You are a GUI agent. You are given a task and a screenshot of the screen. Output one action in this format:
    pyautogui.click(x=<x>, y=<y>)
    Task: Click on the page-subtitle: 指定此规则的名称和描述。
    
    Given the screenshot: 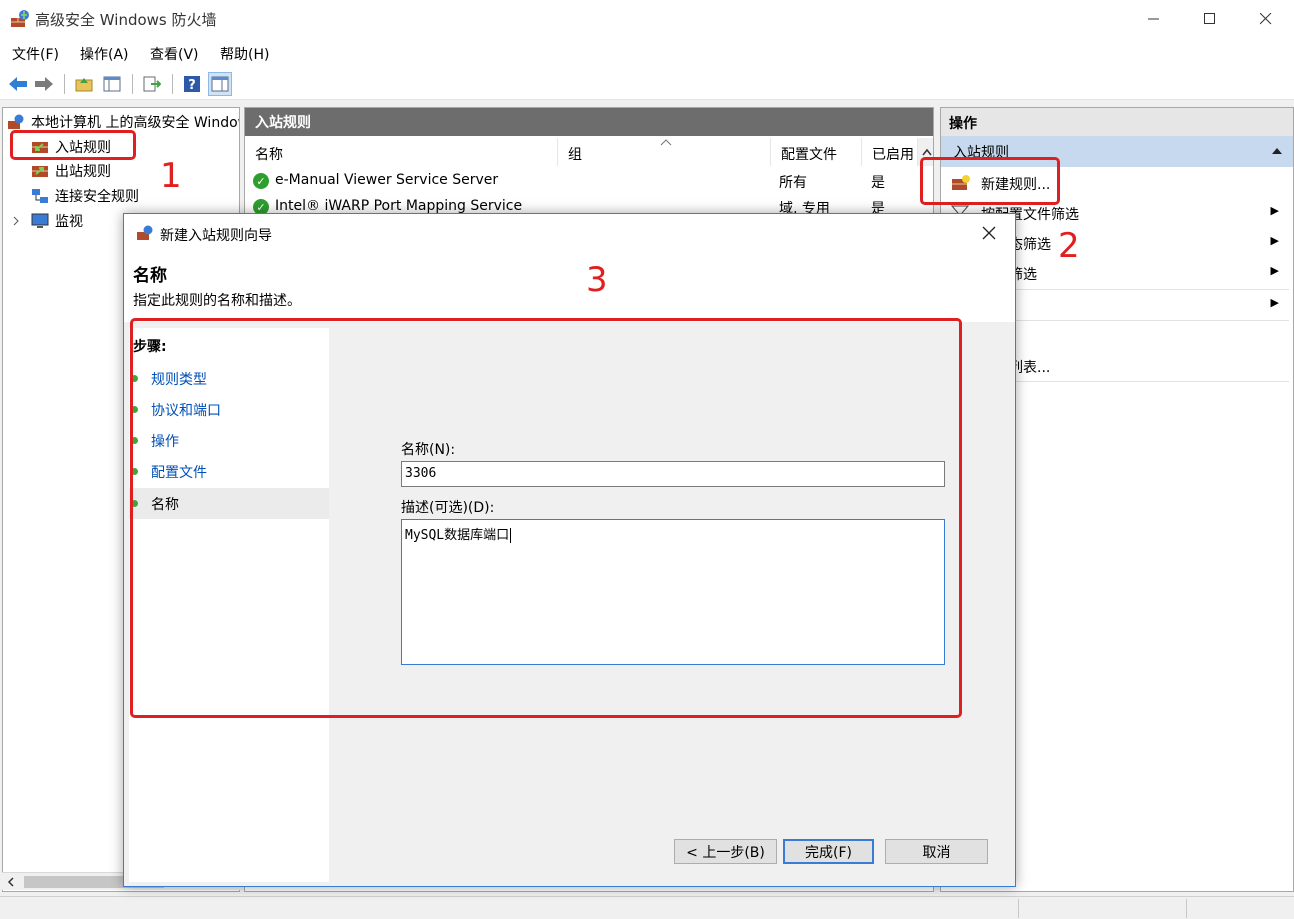 What is the action you would take?
    pyautogui.click(x=217, y=301)
    